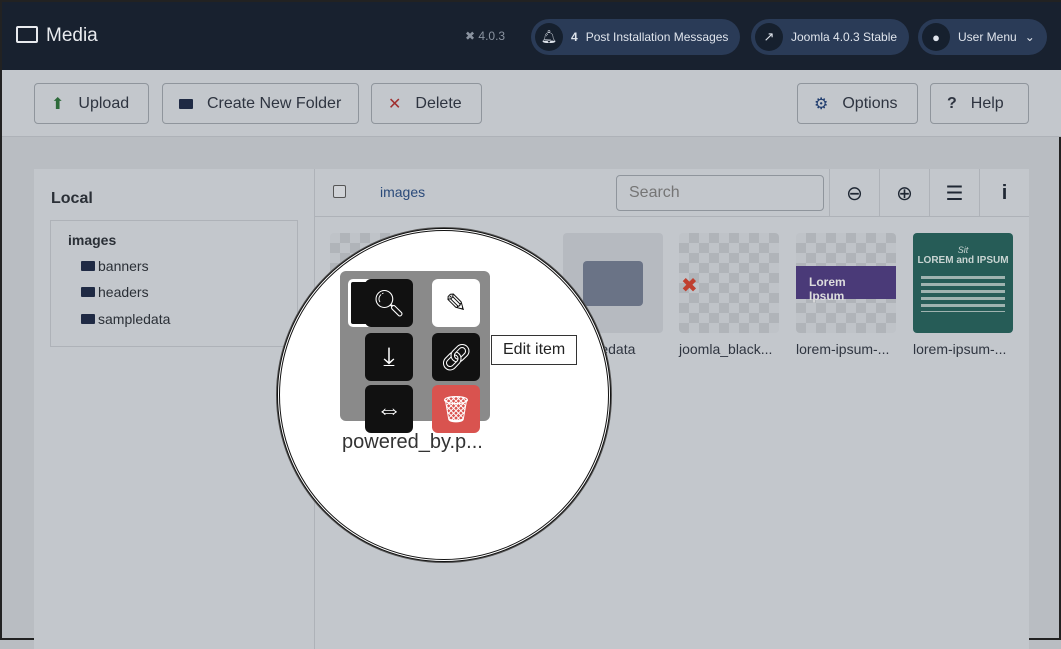  Describe the element at coordinates (104, 103) in the screenshot. I see `upload-label: Upload` at that location.